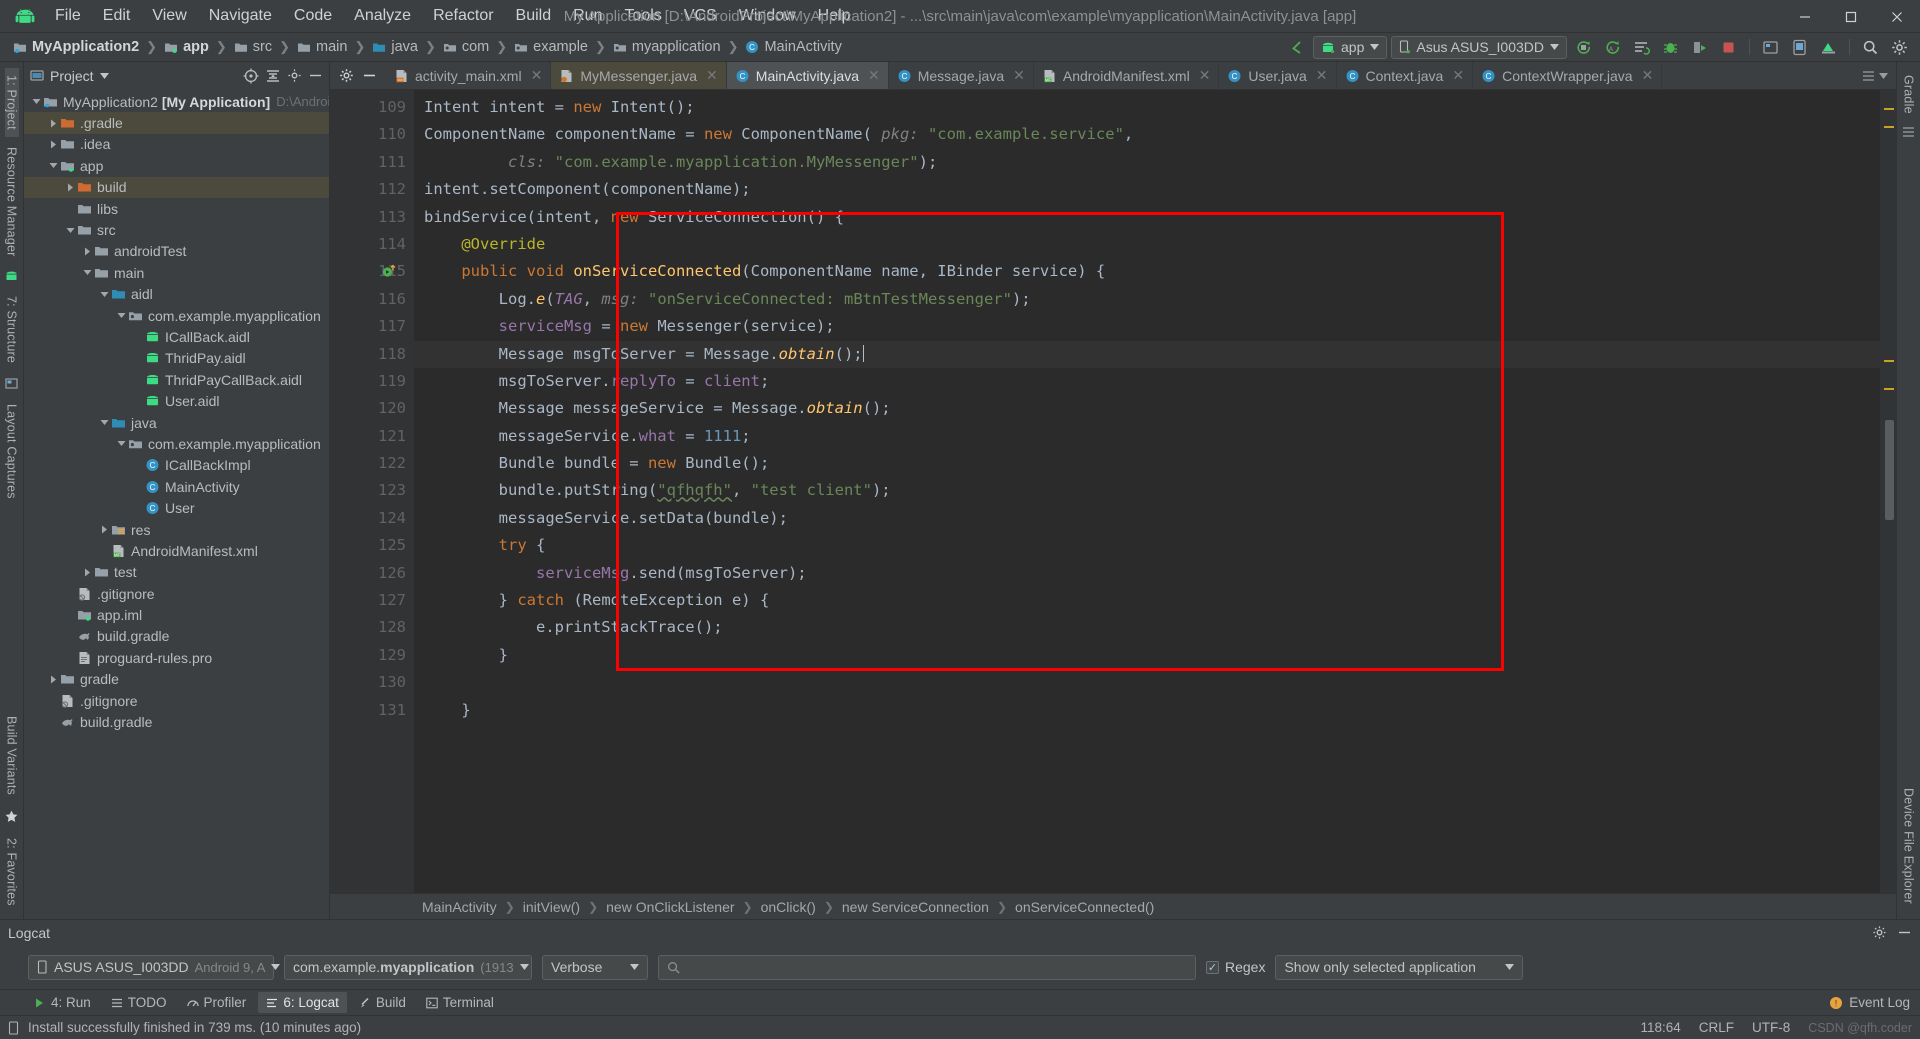 The height and width of the screenshot is (1039, 1920). I want to click on bottom-tool-todo: TODO, so click(139, 1002).